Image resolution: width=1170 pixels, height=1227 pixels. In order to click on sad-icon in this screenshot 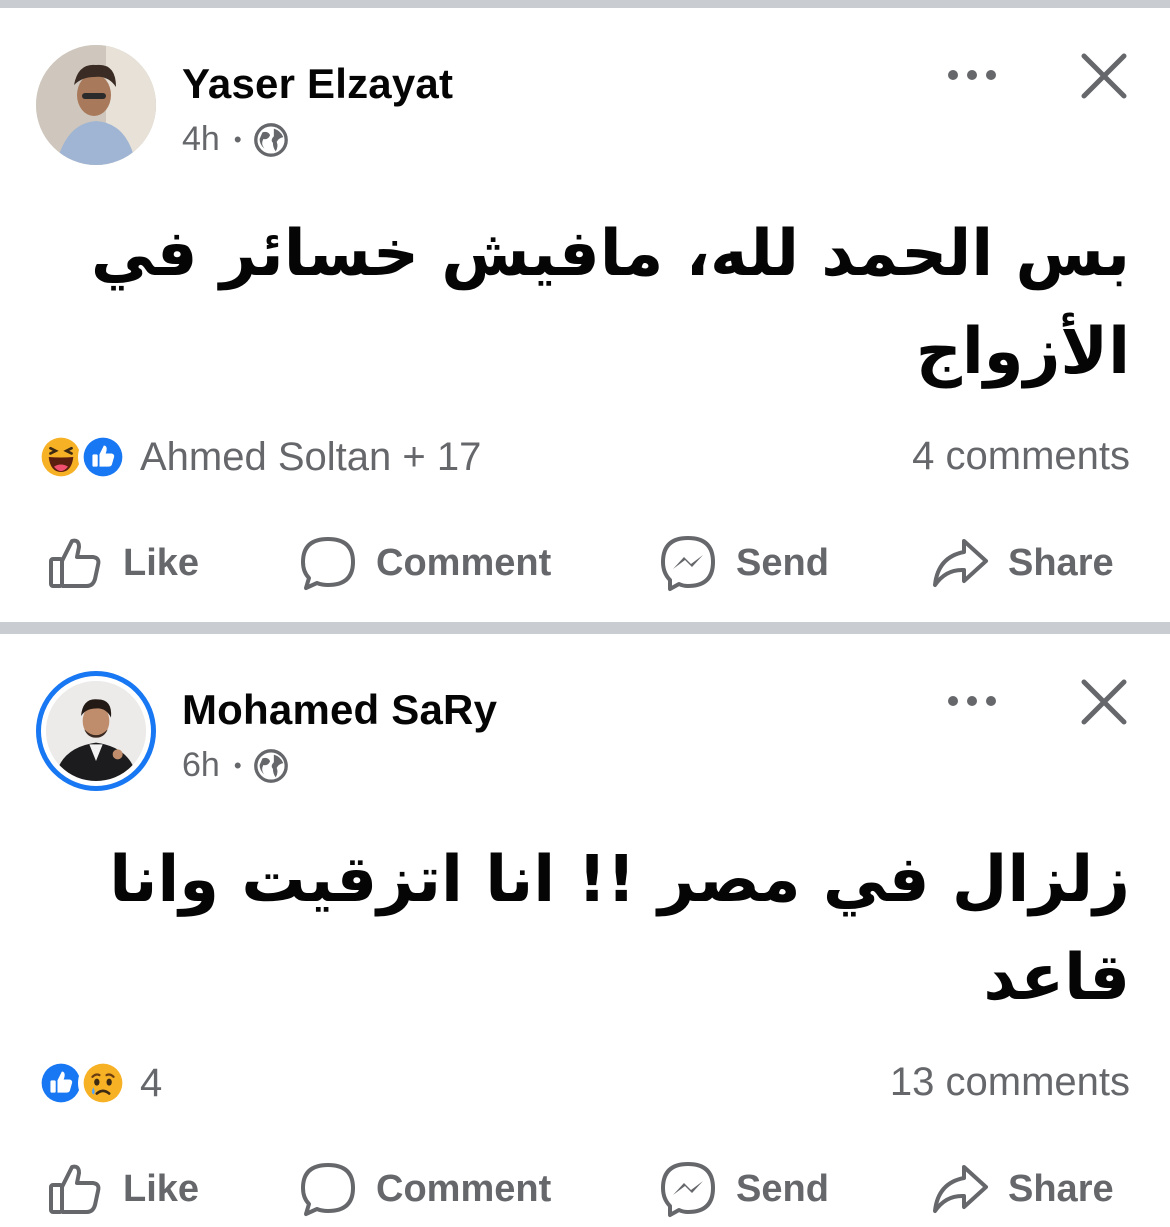, I will do `click(103, 1083)`.